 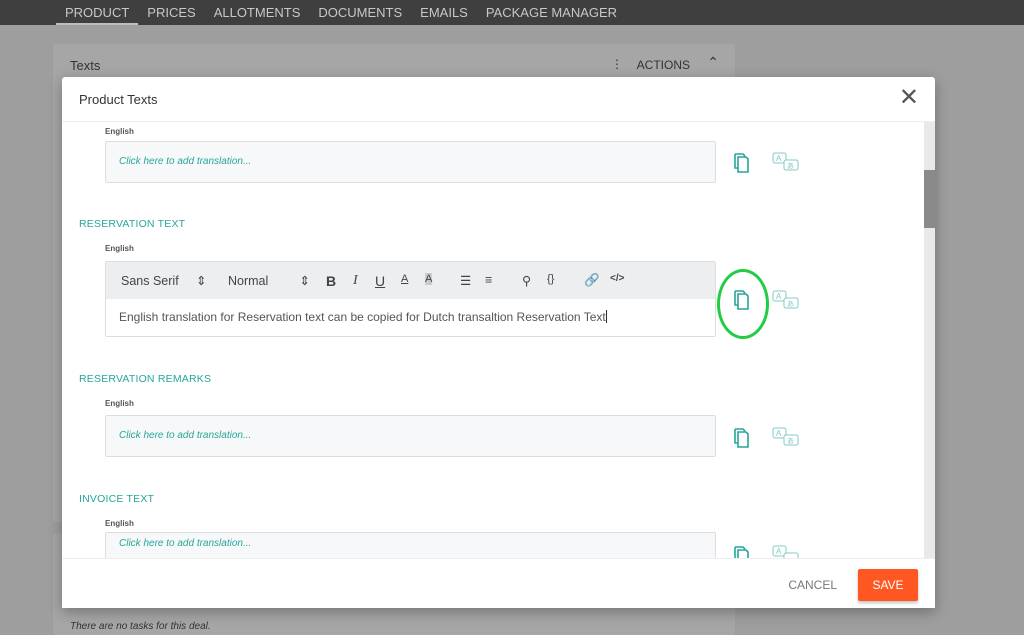 What do you see at coordinates (132, 224) in the screenshot?
I see `section-label-reservation-text: RESERVATION TEXT` at bounding box center [132, 224].